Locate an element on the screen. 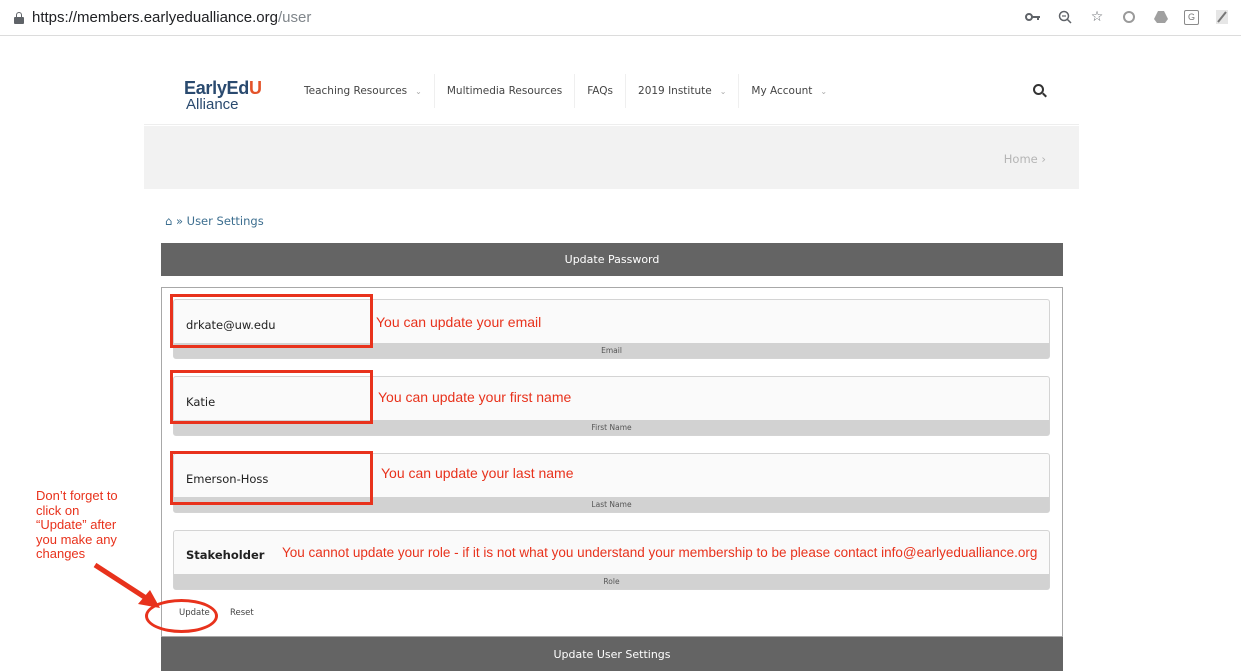 The height and width of the screenshot is (671, 1241). role-field: Stakeholder Role is located at coordinates (611, 560).